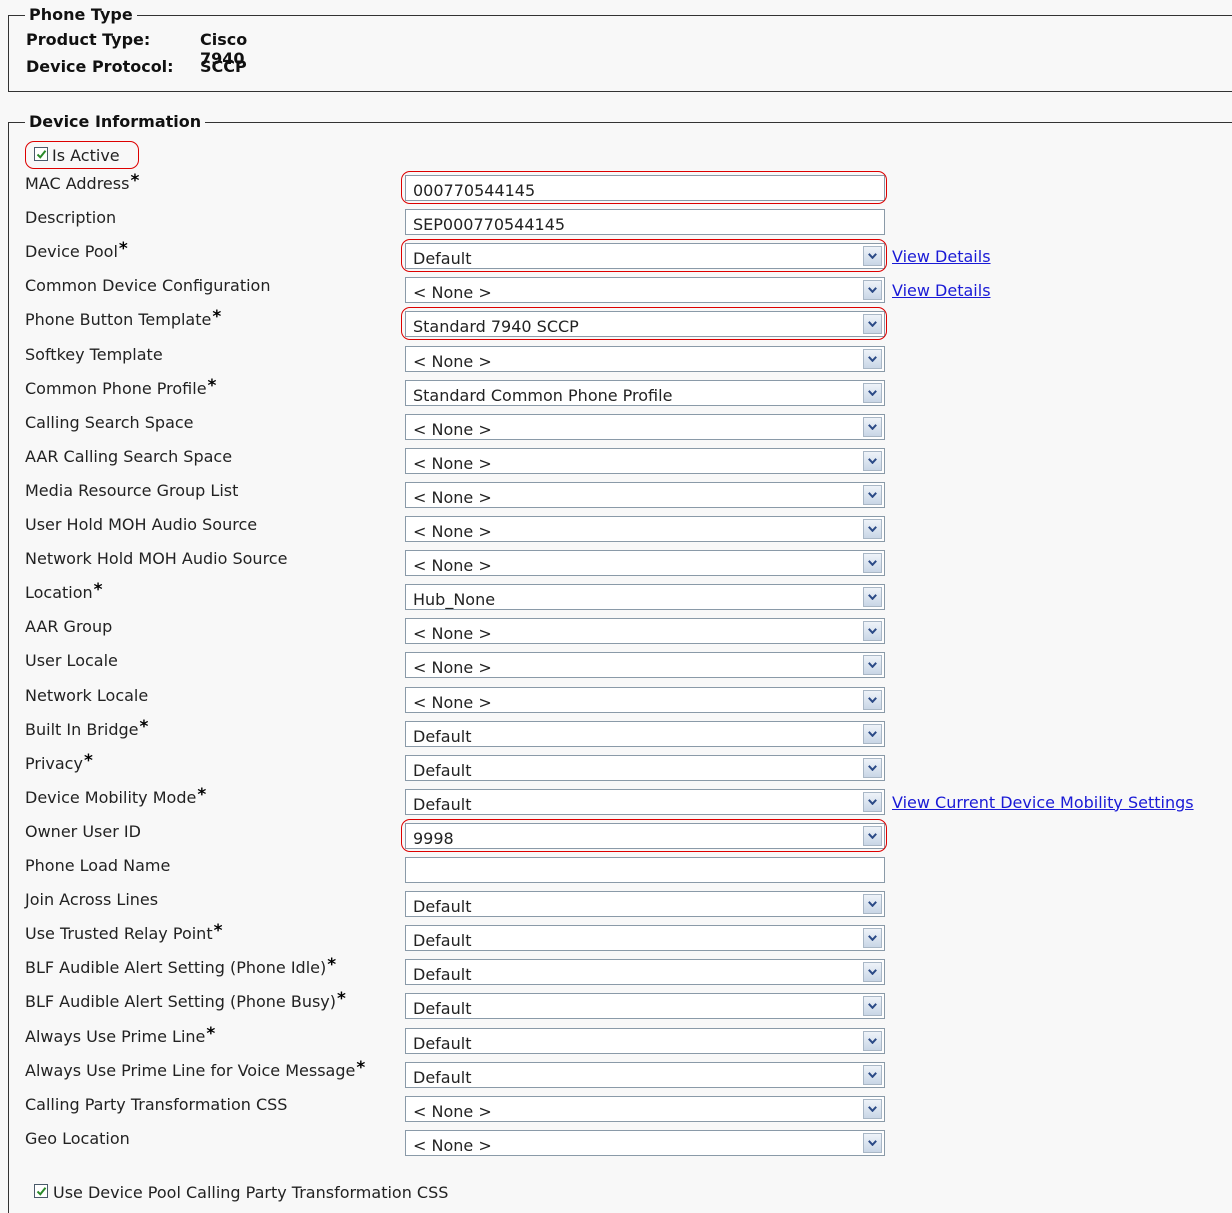 This screenshot has width=1232, height=1213. I want to click on privacy-select: Default, so click(645, 767).